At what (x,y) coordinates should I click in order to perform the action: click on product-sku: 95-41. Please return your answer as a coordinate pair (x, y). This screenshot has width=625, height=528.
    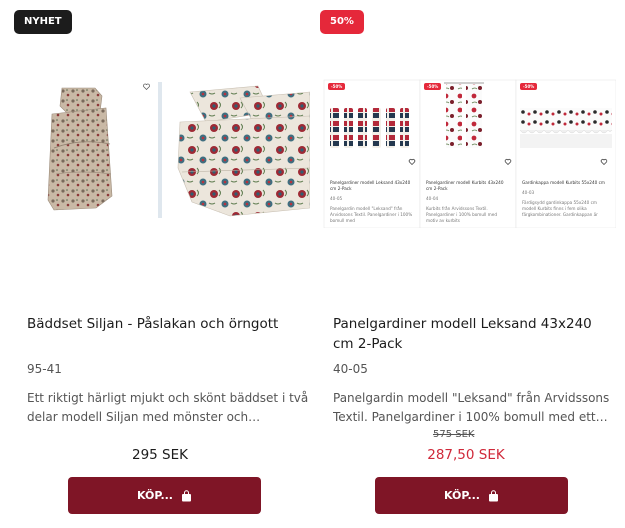
    Looking at the image, I should click on (44, 369).